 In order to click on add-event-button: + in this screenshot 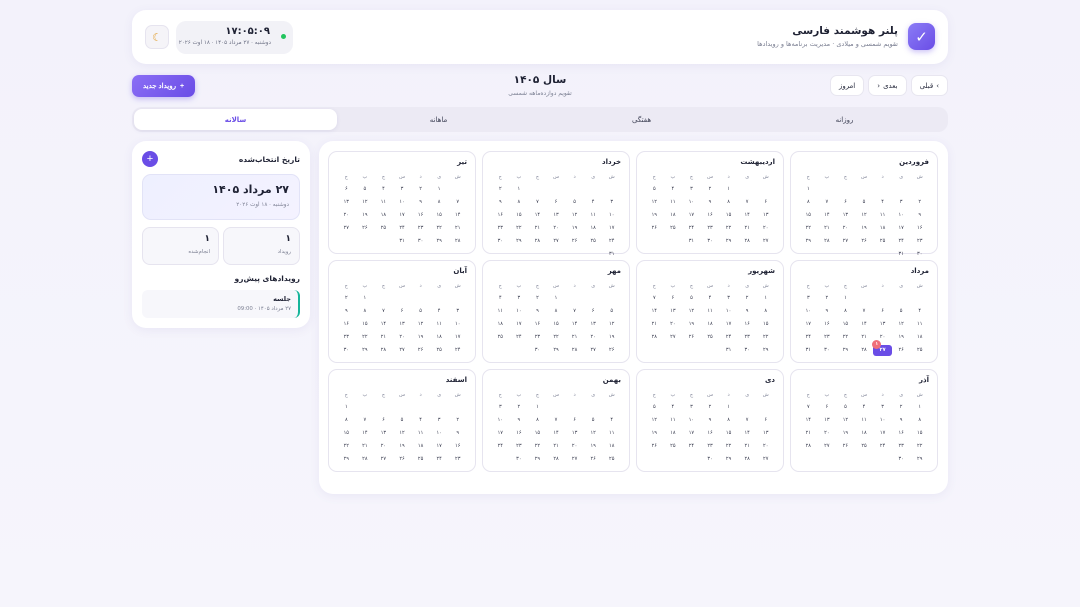, I will do `click(150, 159)`.